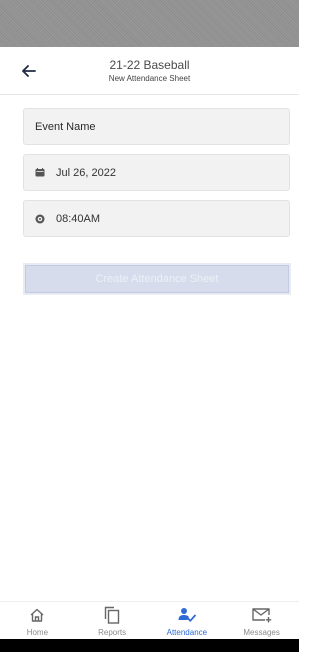  What do you see at coordinates (149, 78) in the screenshot?
I see `page-subtitle: New Attendance Sheet` at bounding box center [149, 78].